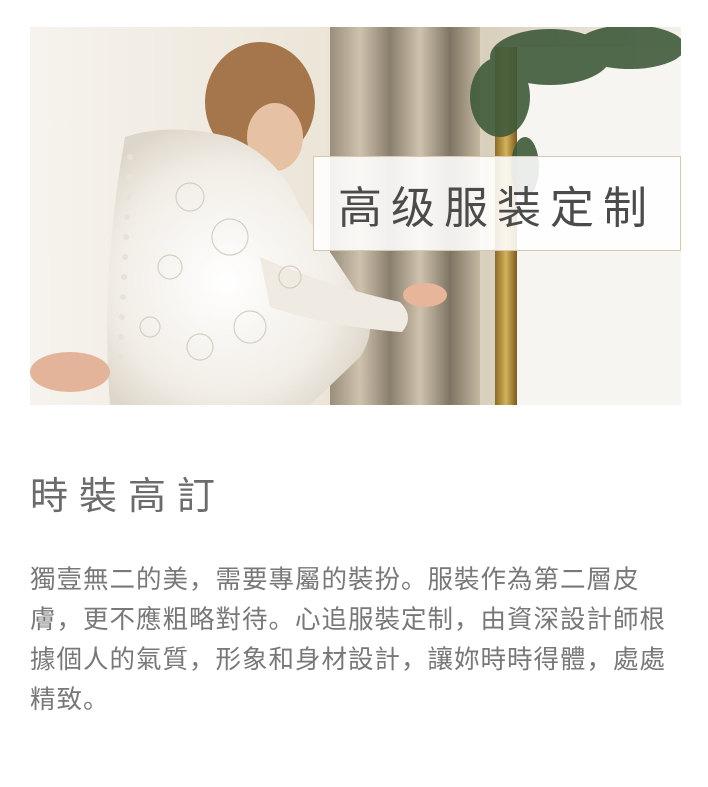  I want to click on hero-title-box: 高级服装定制, so click(497, 203).